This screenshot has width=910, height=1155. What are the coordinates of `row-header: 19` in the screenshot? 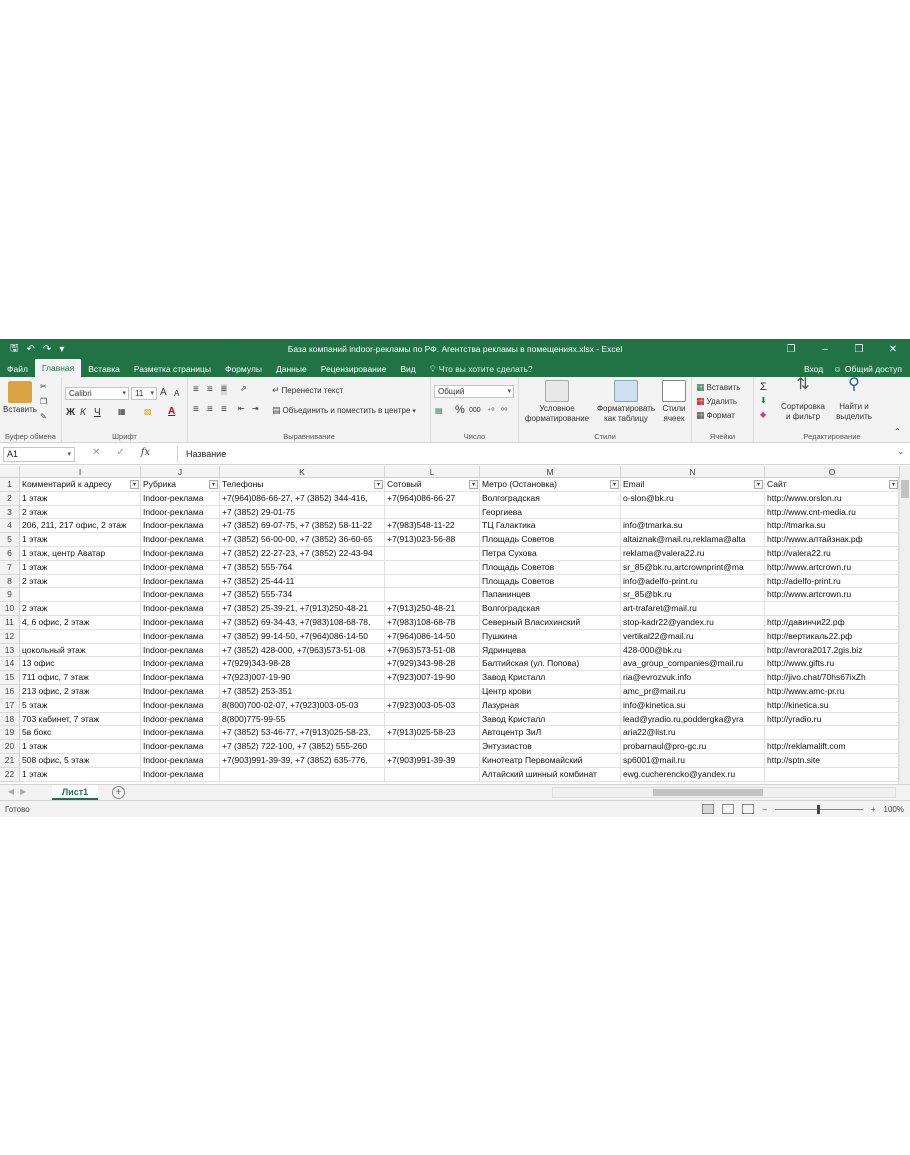 It's located at (10, 733).